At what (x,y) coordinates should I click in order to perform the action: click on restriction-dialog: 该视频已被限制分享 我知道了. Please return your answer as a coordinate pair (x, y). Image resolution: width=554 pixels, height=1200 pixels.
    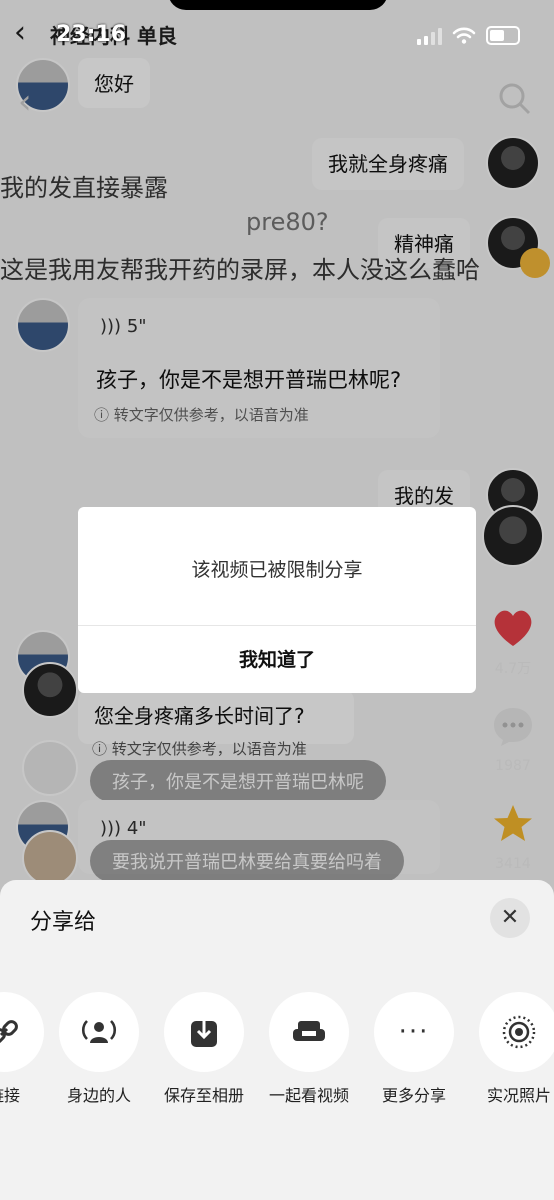
    Looking at the image, I should click on (277, 600).